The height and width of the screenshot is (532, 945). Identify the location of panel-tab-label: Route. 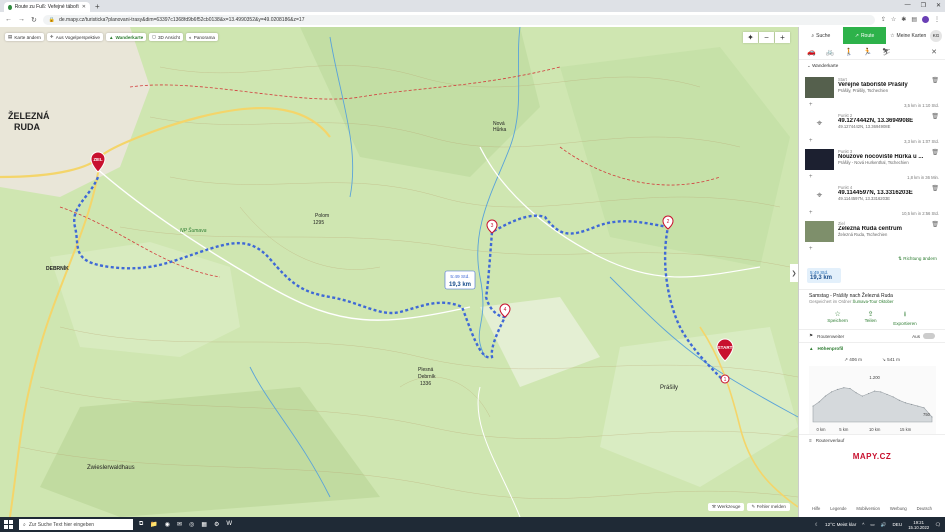
(867, 35).